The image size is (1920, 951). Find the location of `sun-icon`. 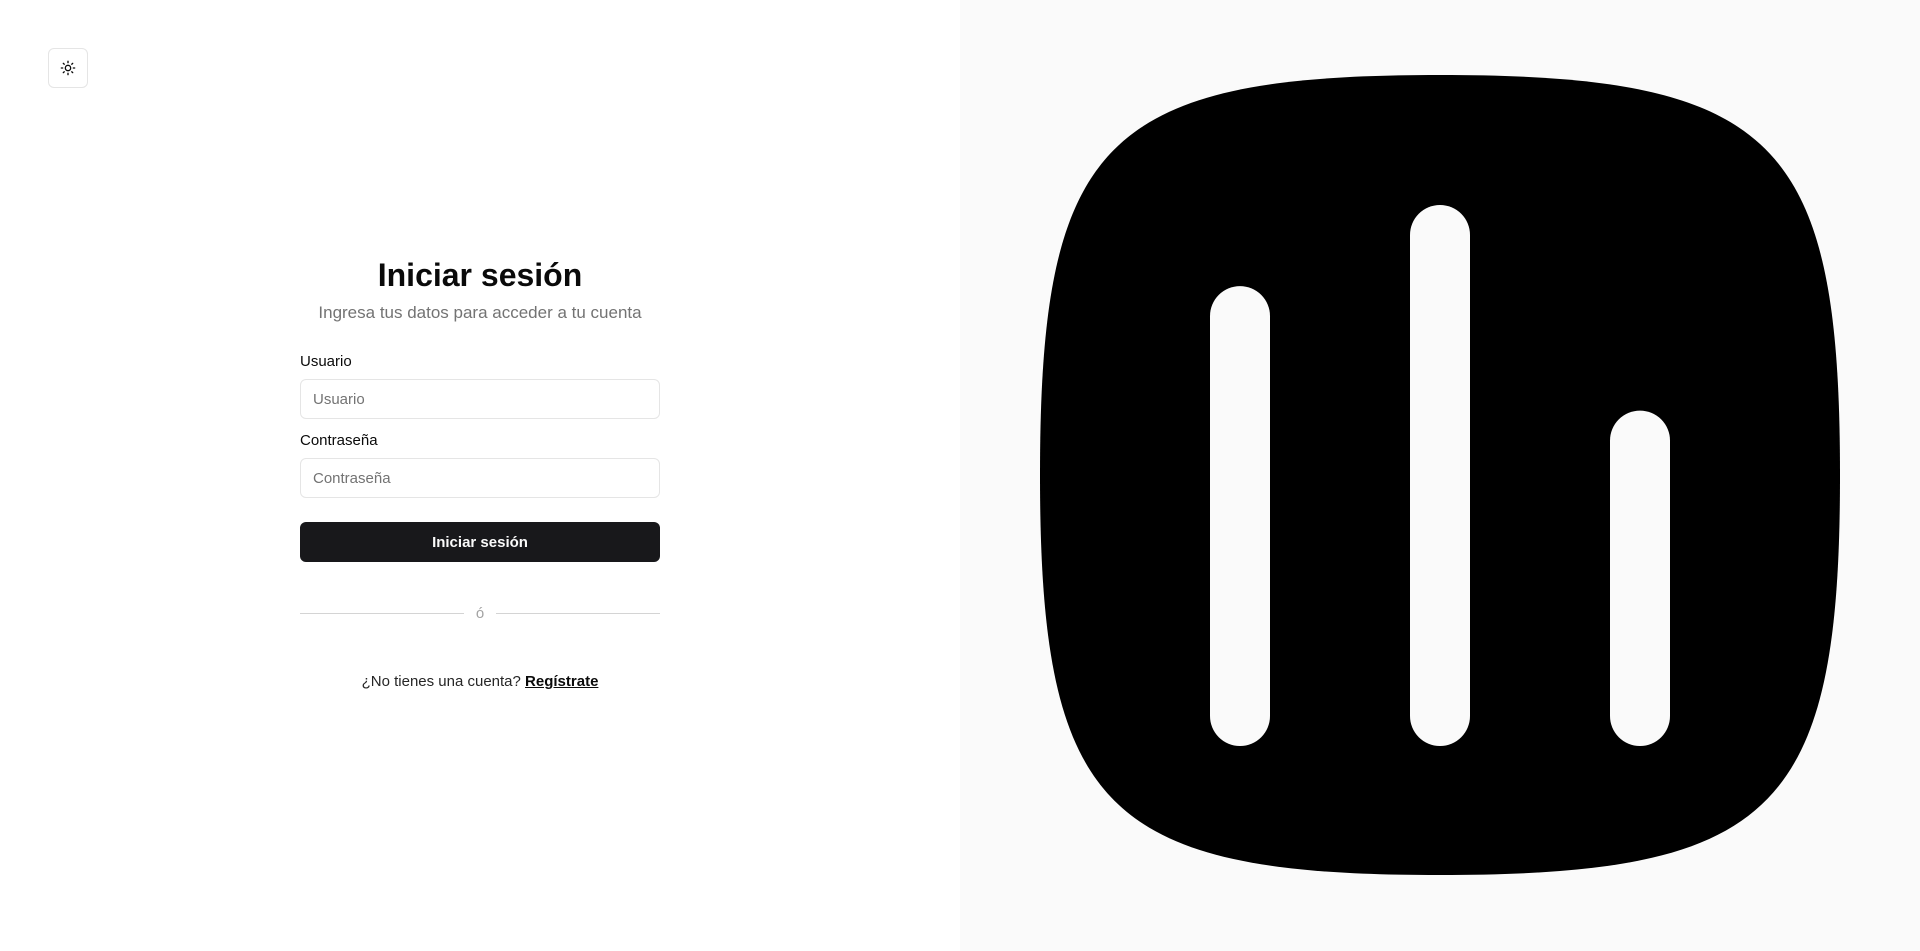

sun-icon is located at coordinates (68, 68).